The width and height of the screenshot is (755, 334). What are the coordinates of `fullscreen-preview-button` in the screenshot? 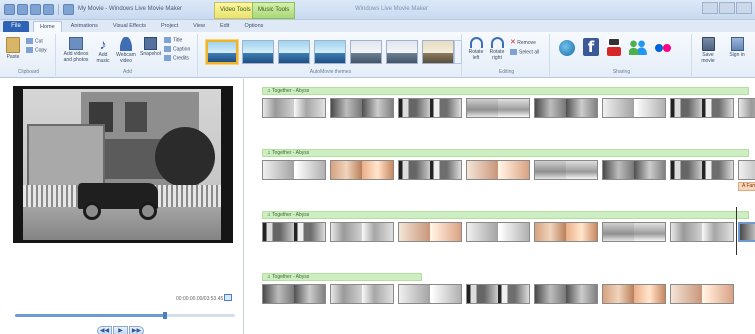 It's located at (228, 297).